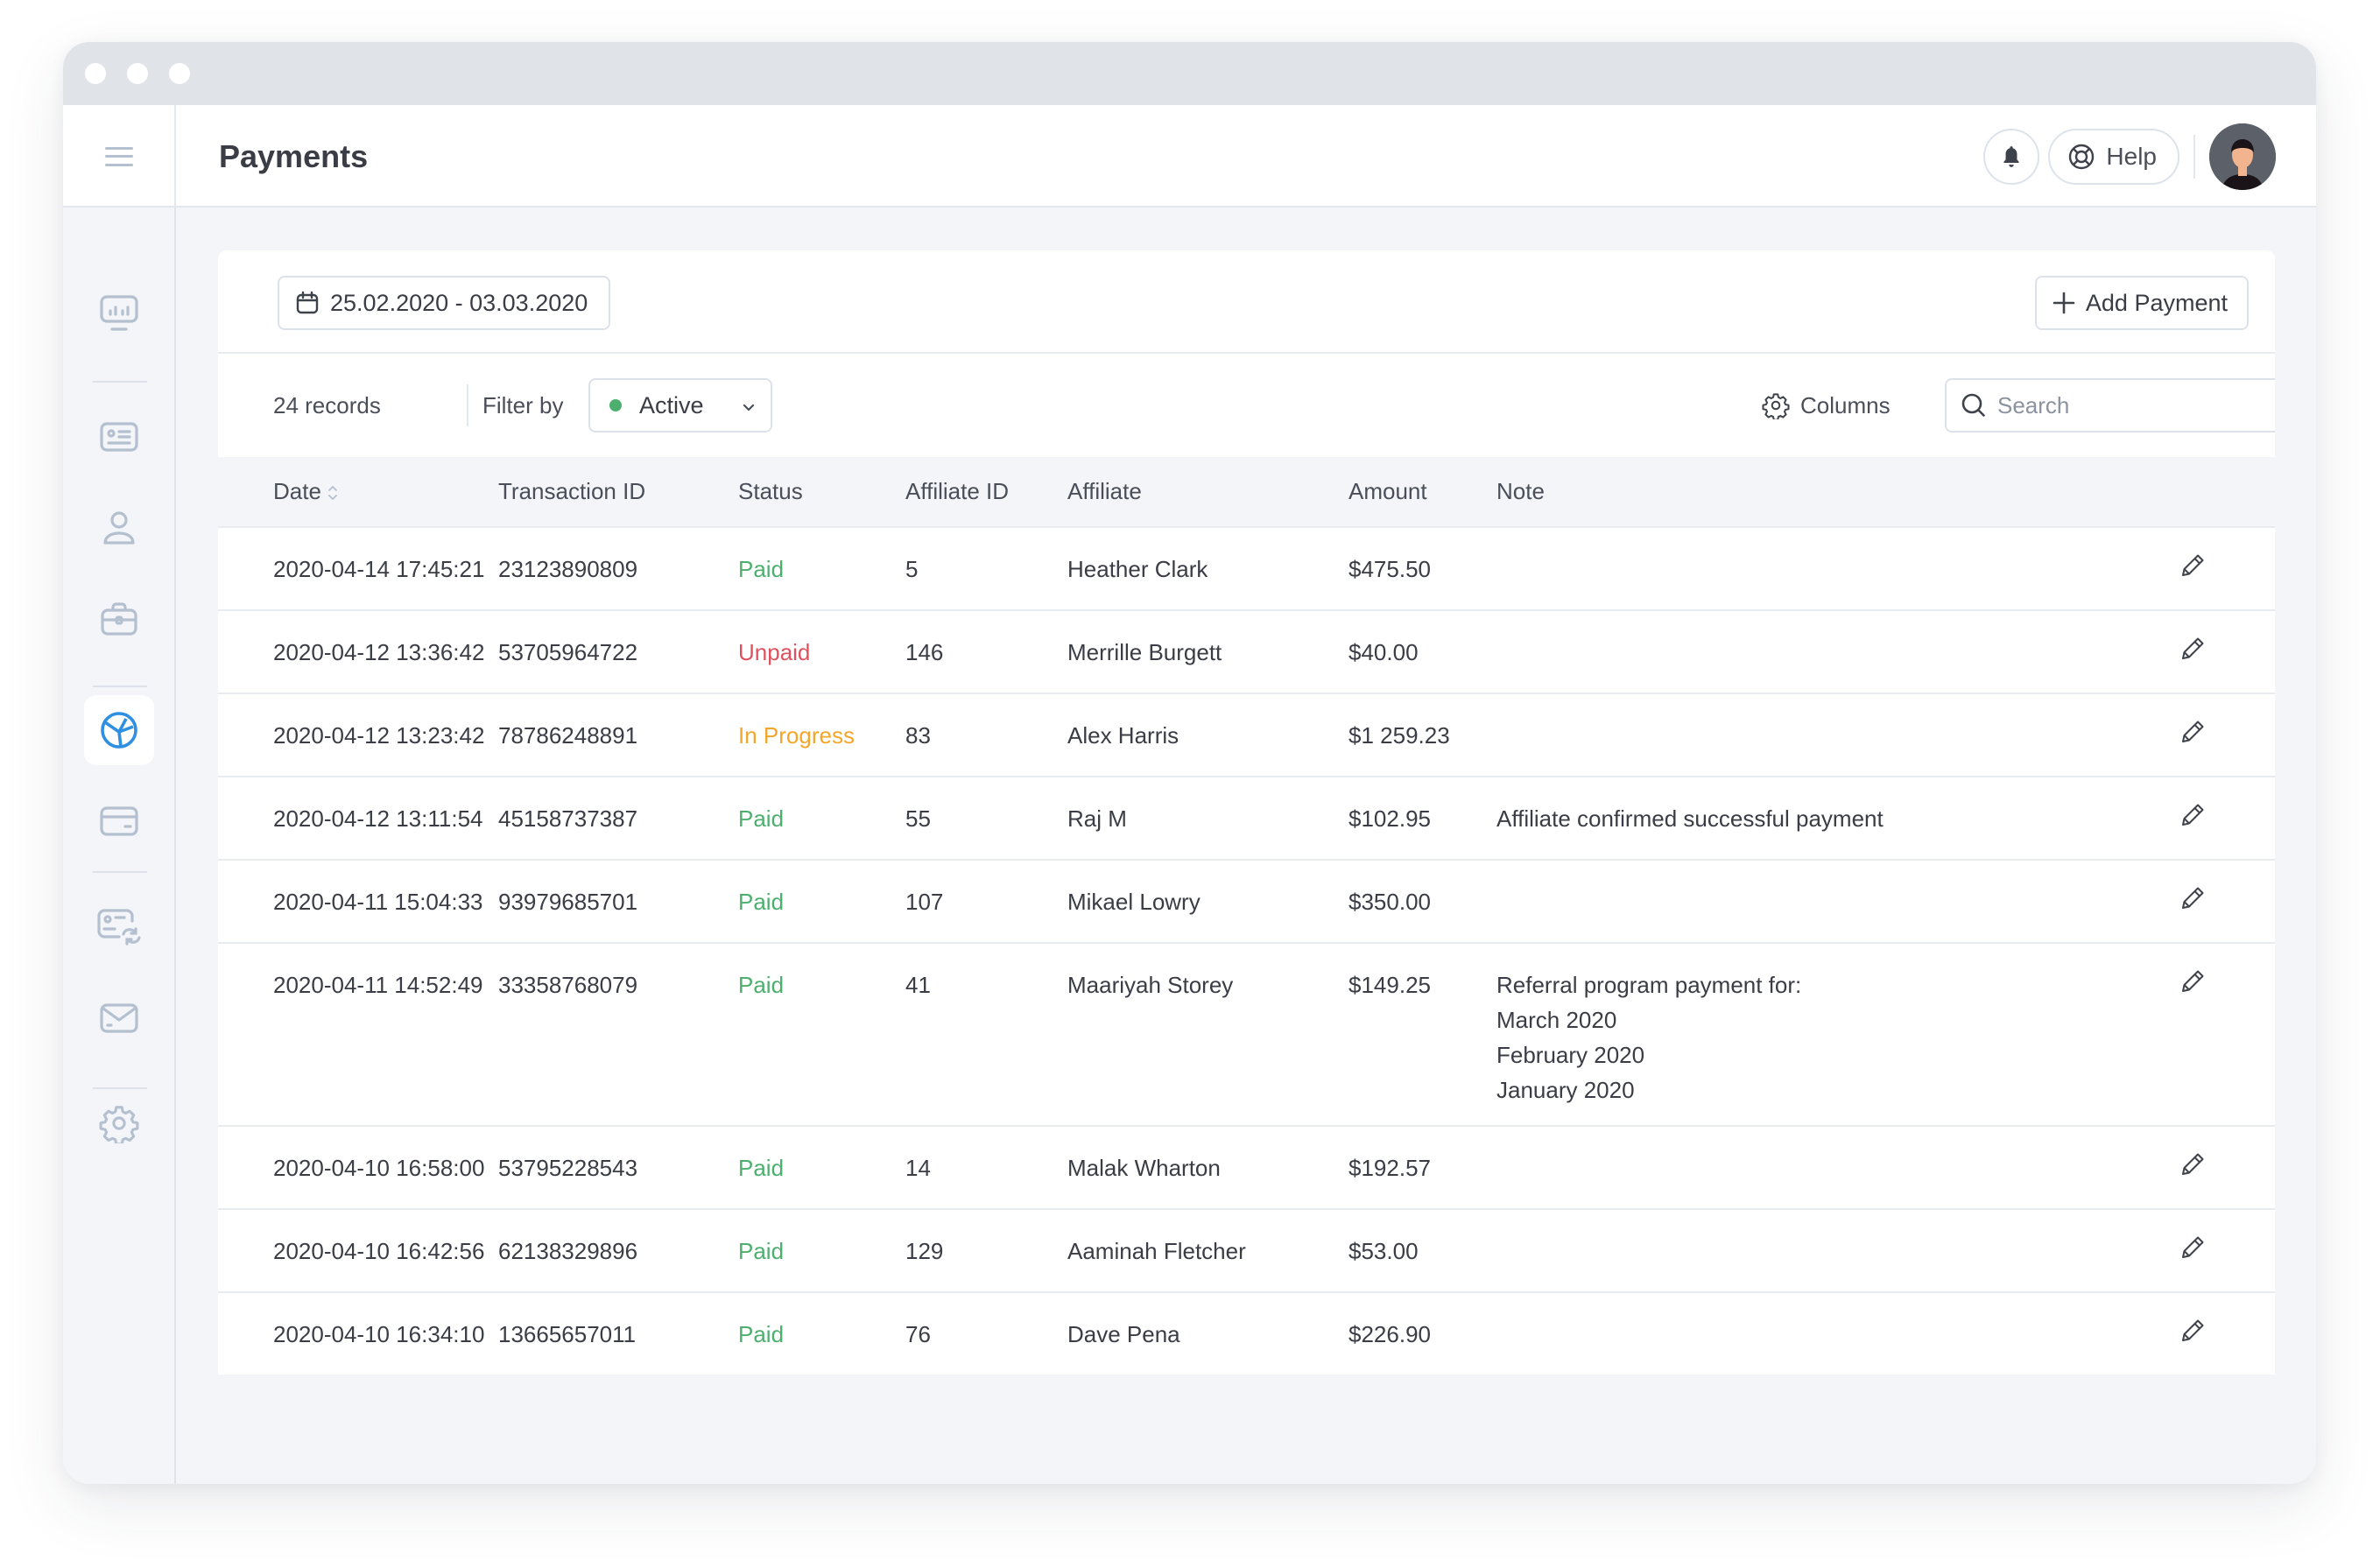  Describe the element at coordinates (1802, 492) in the screenshot. I see `column-header-note: Note` at that location.